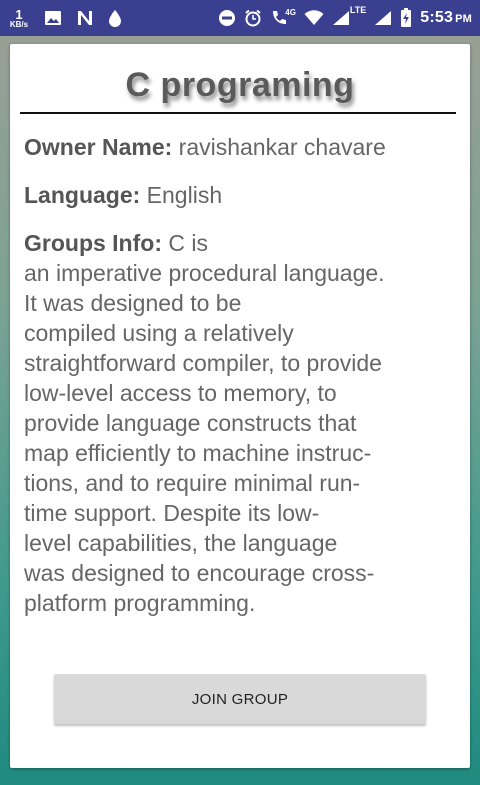 Image resolution: width=480 pixels, height=785 pixels. What do you see at coordinates (98, 147) in the screenshot?
I see `owner-label: Owner Name:` at bounding box center [98, 147].